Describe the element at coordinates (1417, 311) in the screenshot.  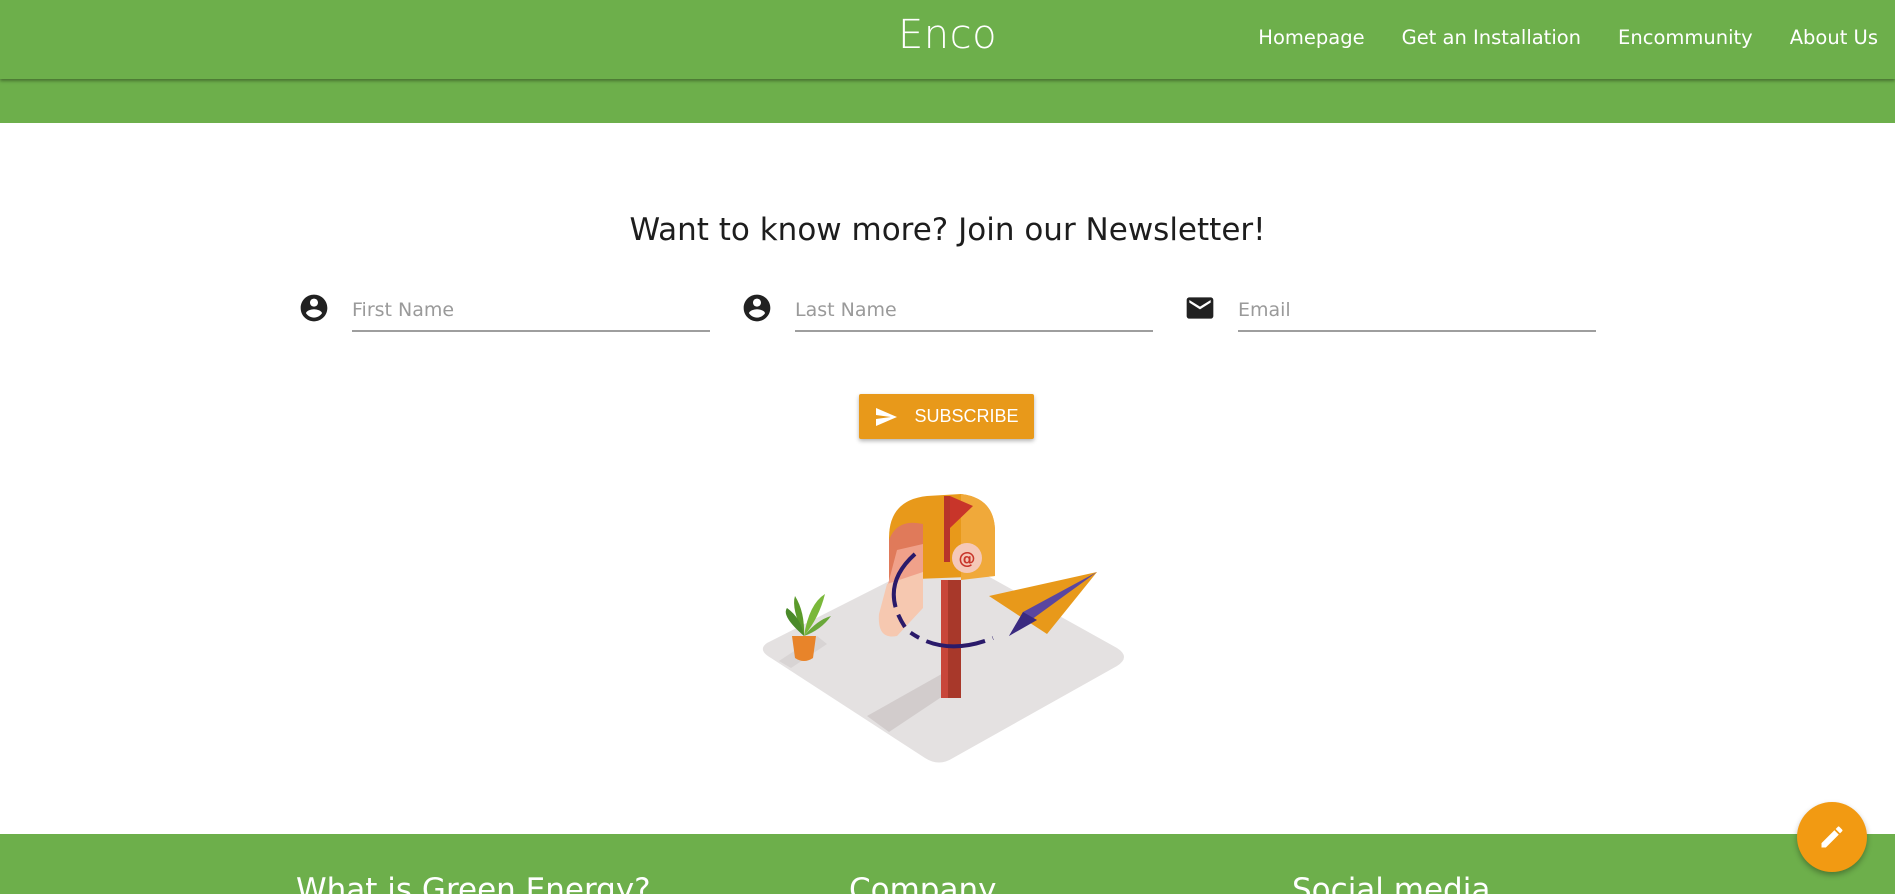
I see `email-input` at that location.